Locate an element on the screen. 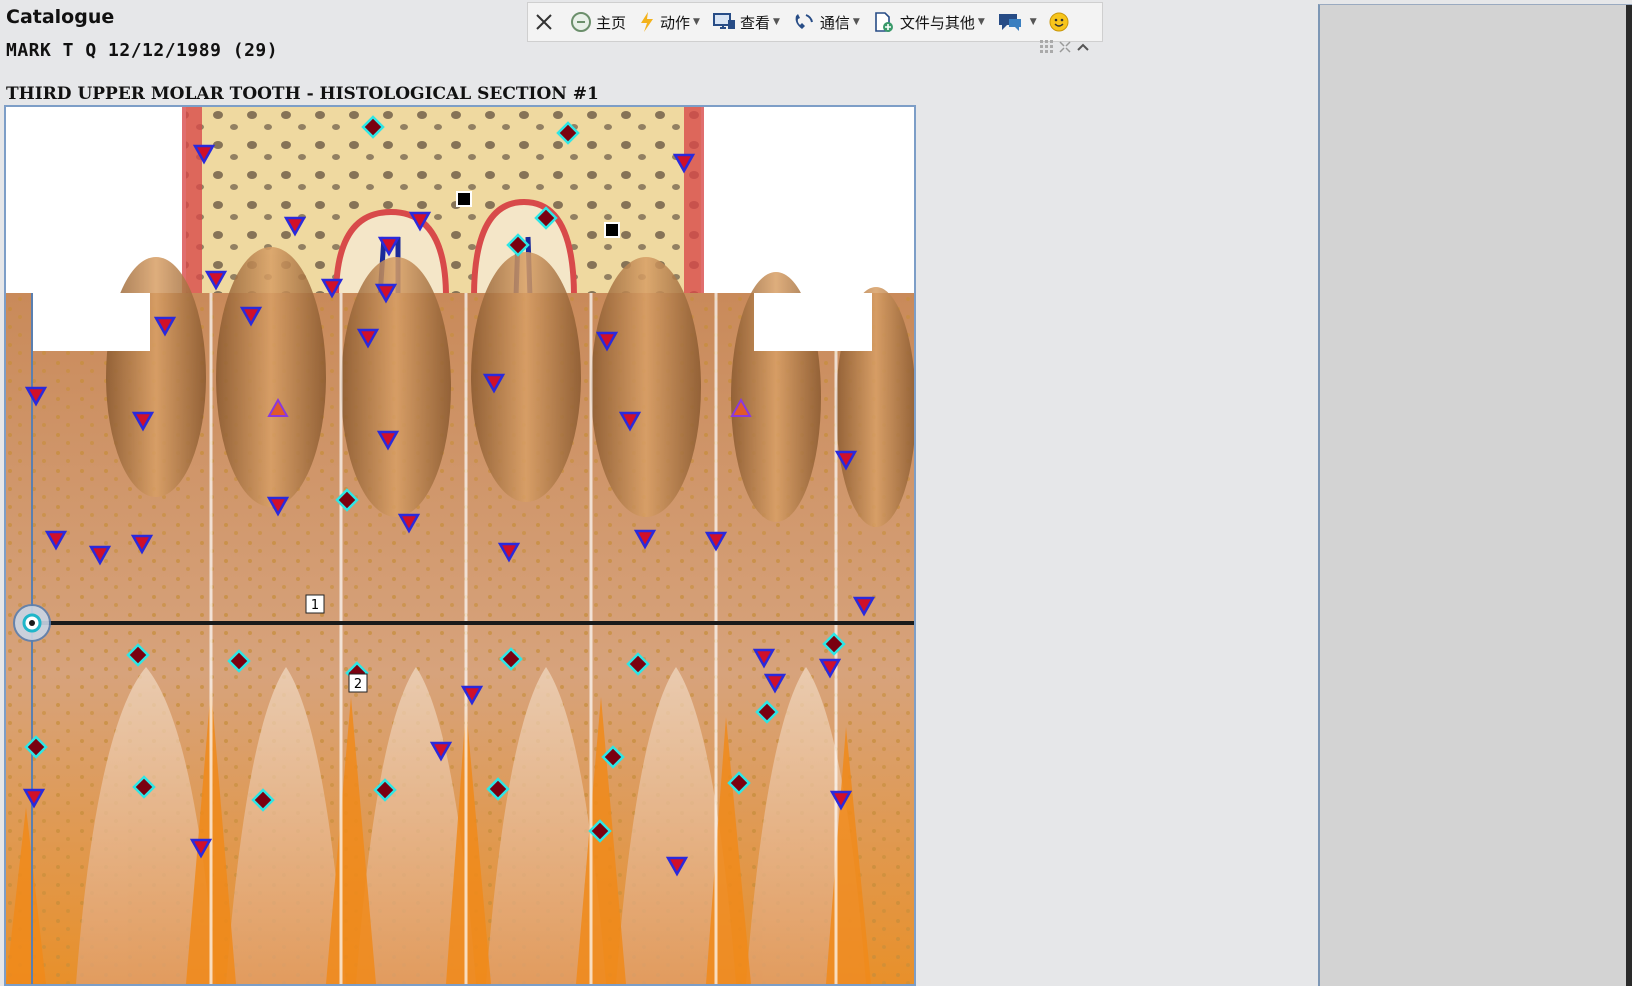 The height and width of the screenshot is (986, 1632). marker-label-2-text: 2 is located at coordinates (358, 684).